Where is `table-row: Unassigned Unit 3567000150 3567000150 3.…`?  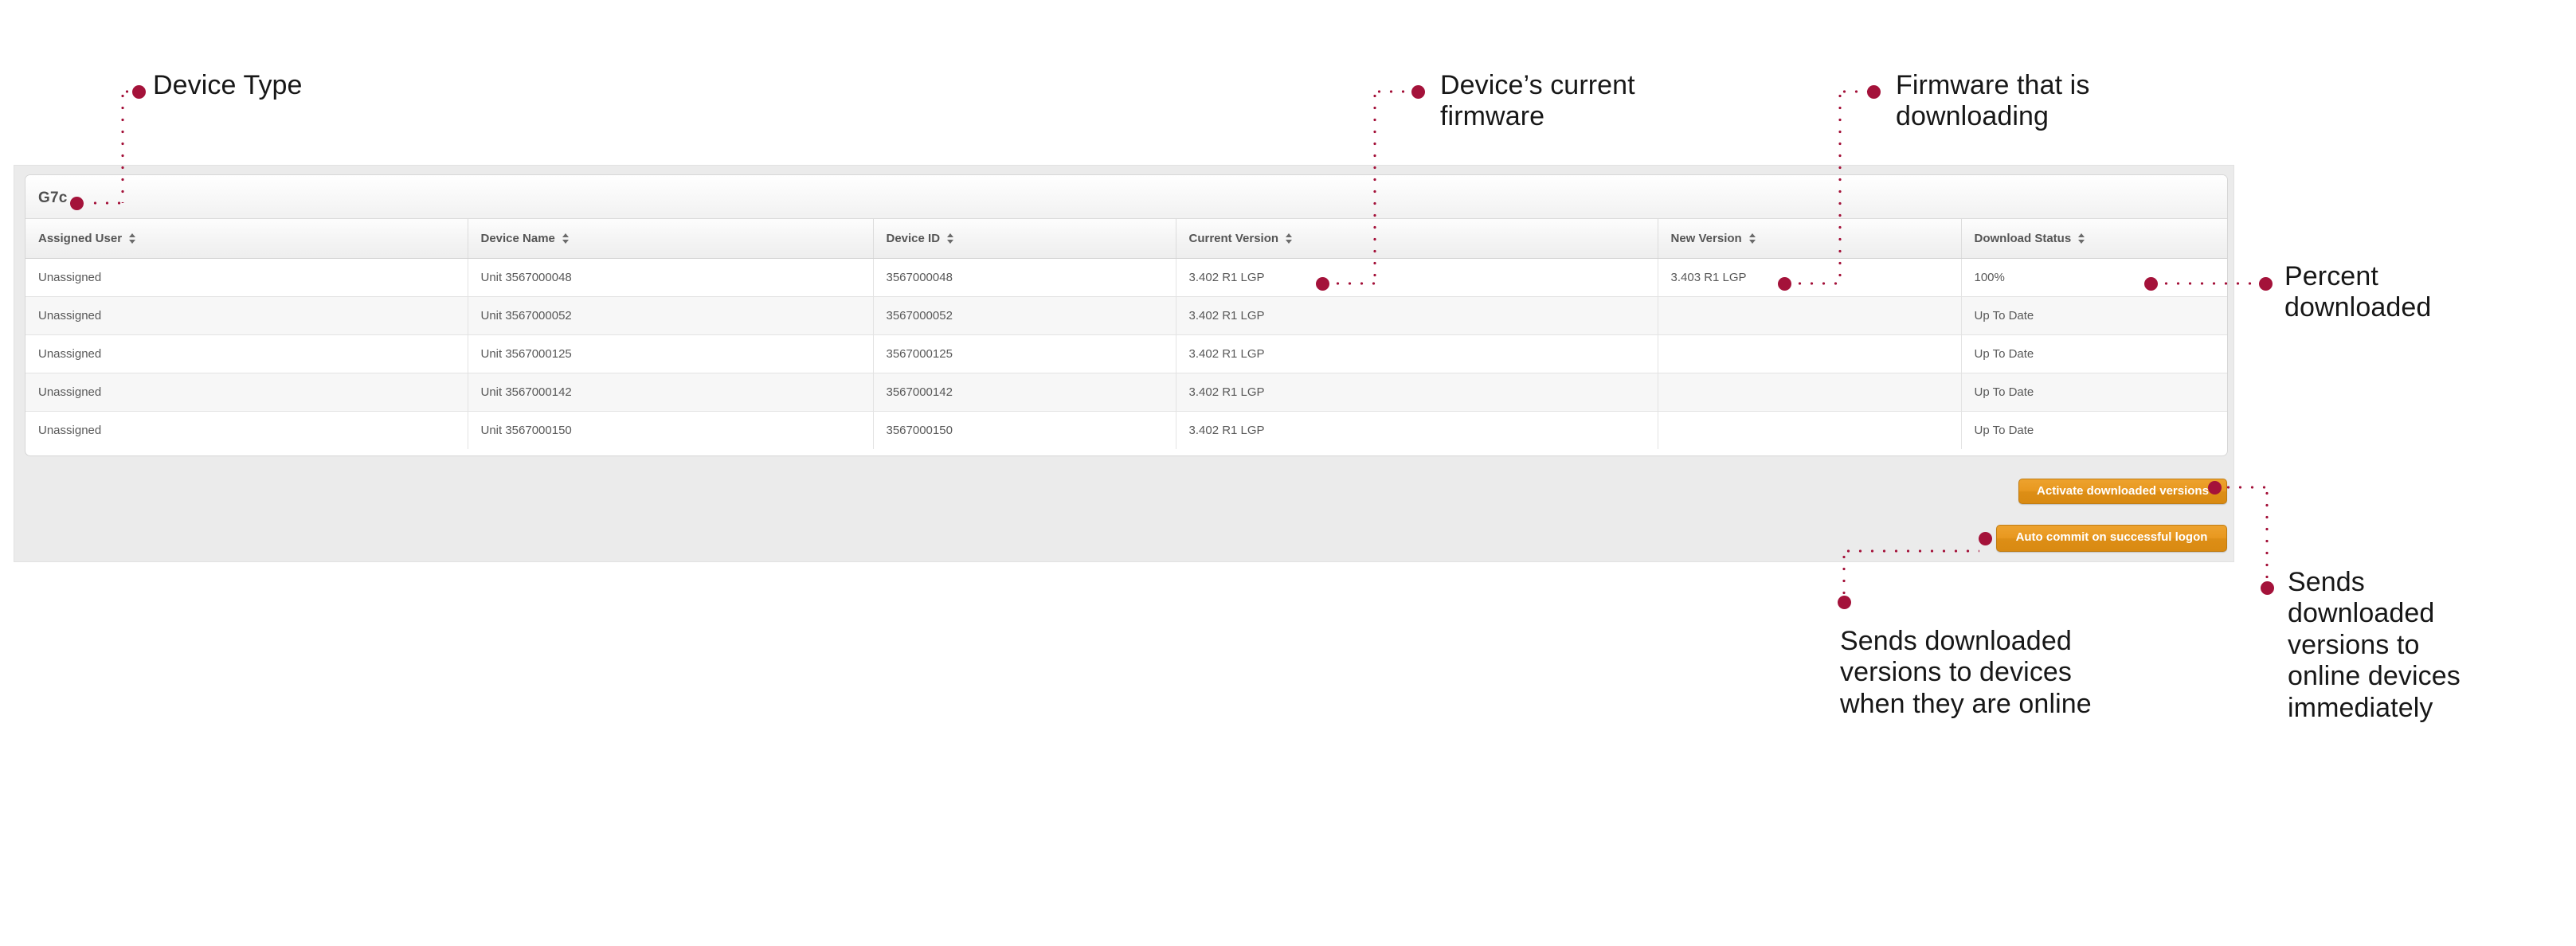 table-row: Unassigned Unit 3567000150 3567000150 3.… is located at coordinates (1126, 430).